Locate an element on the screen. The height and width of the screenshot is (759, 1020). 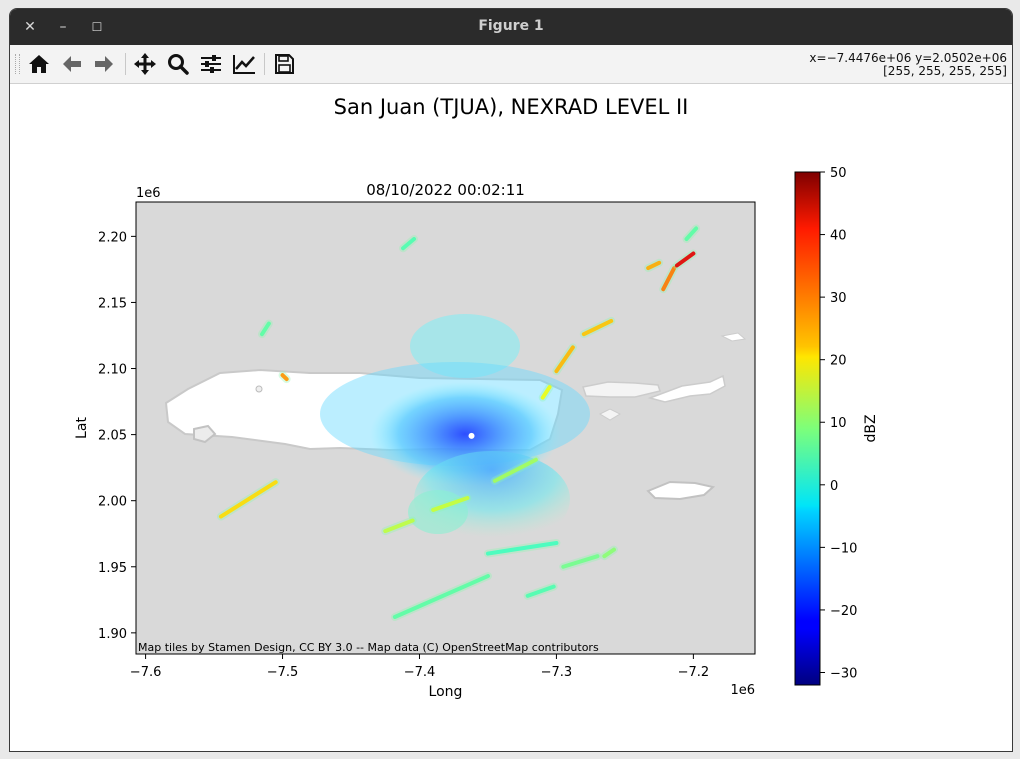
back-button is located at coordinates (72, 64).